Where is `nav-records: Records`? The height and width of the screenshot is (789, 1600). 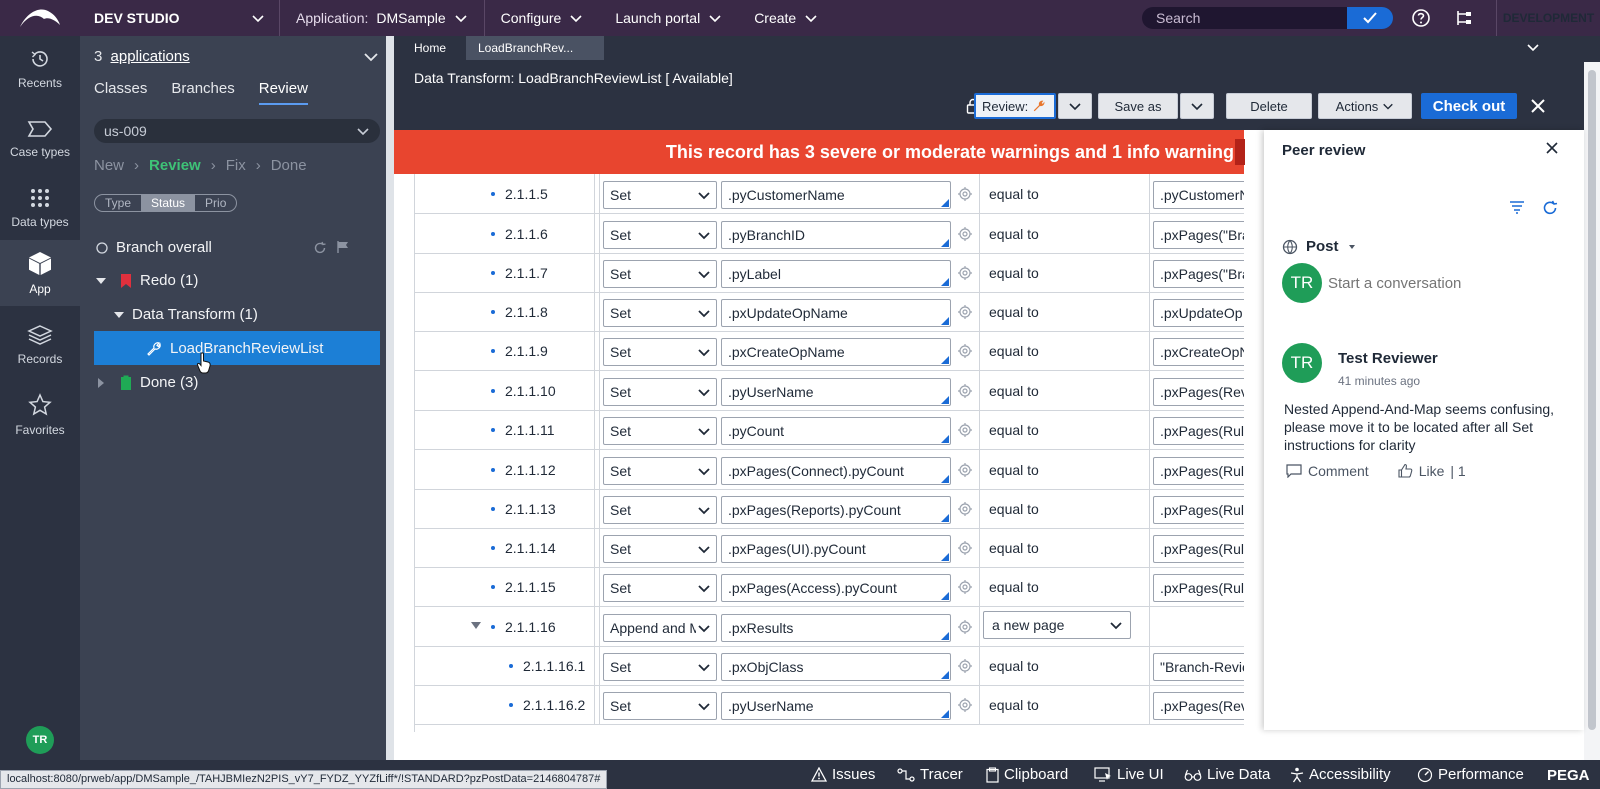 nav-records: Records is located at coordinates (40, 345).